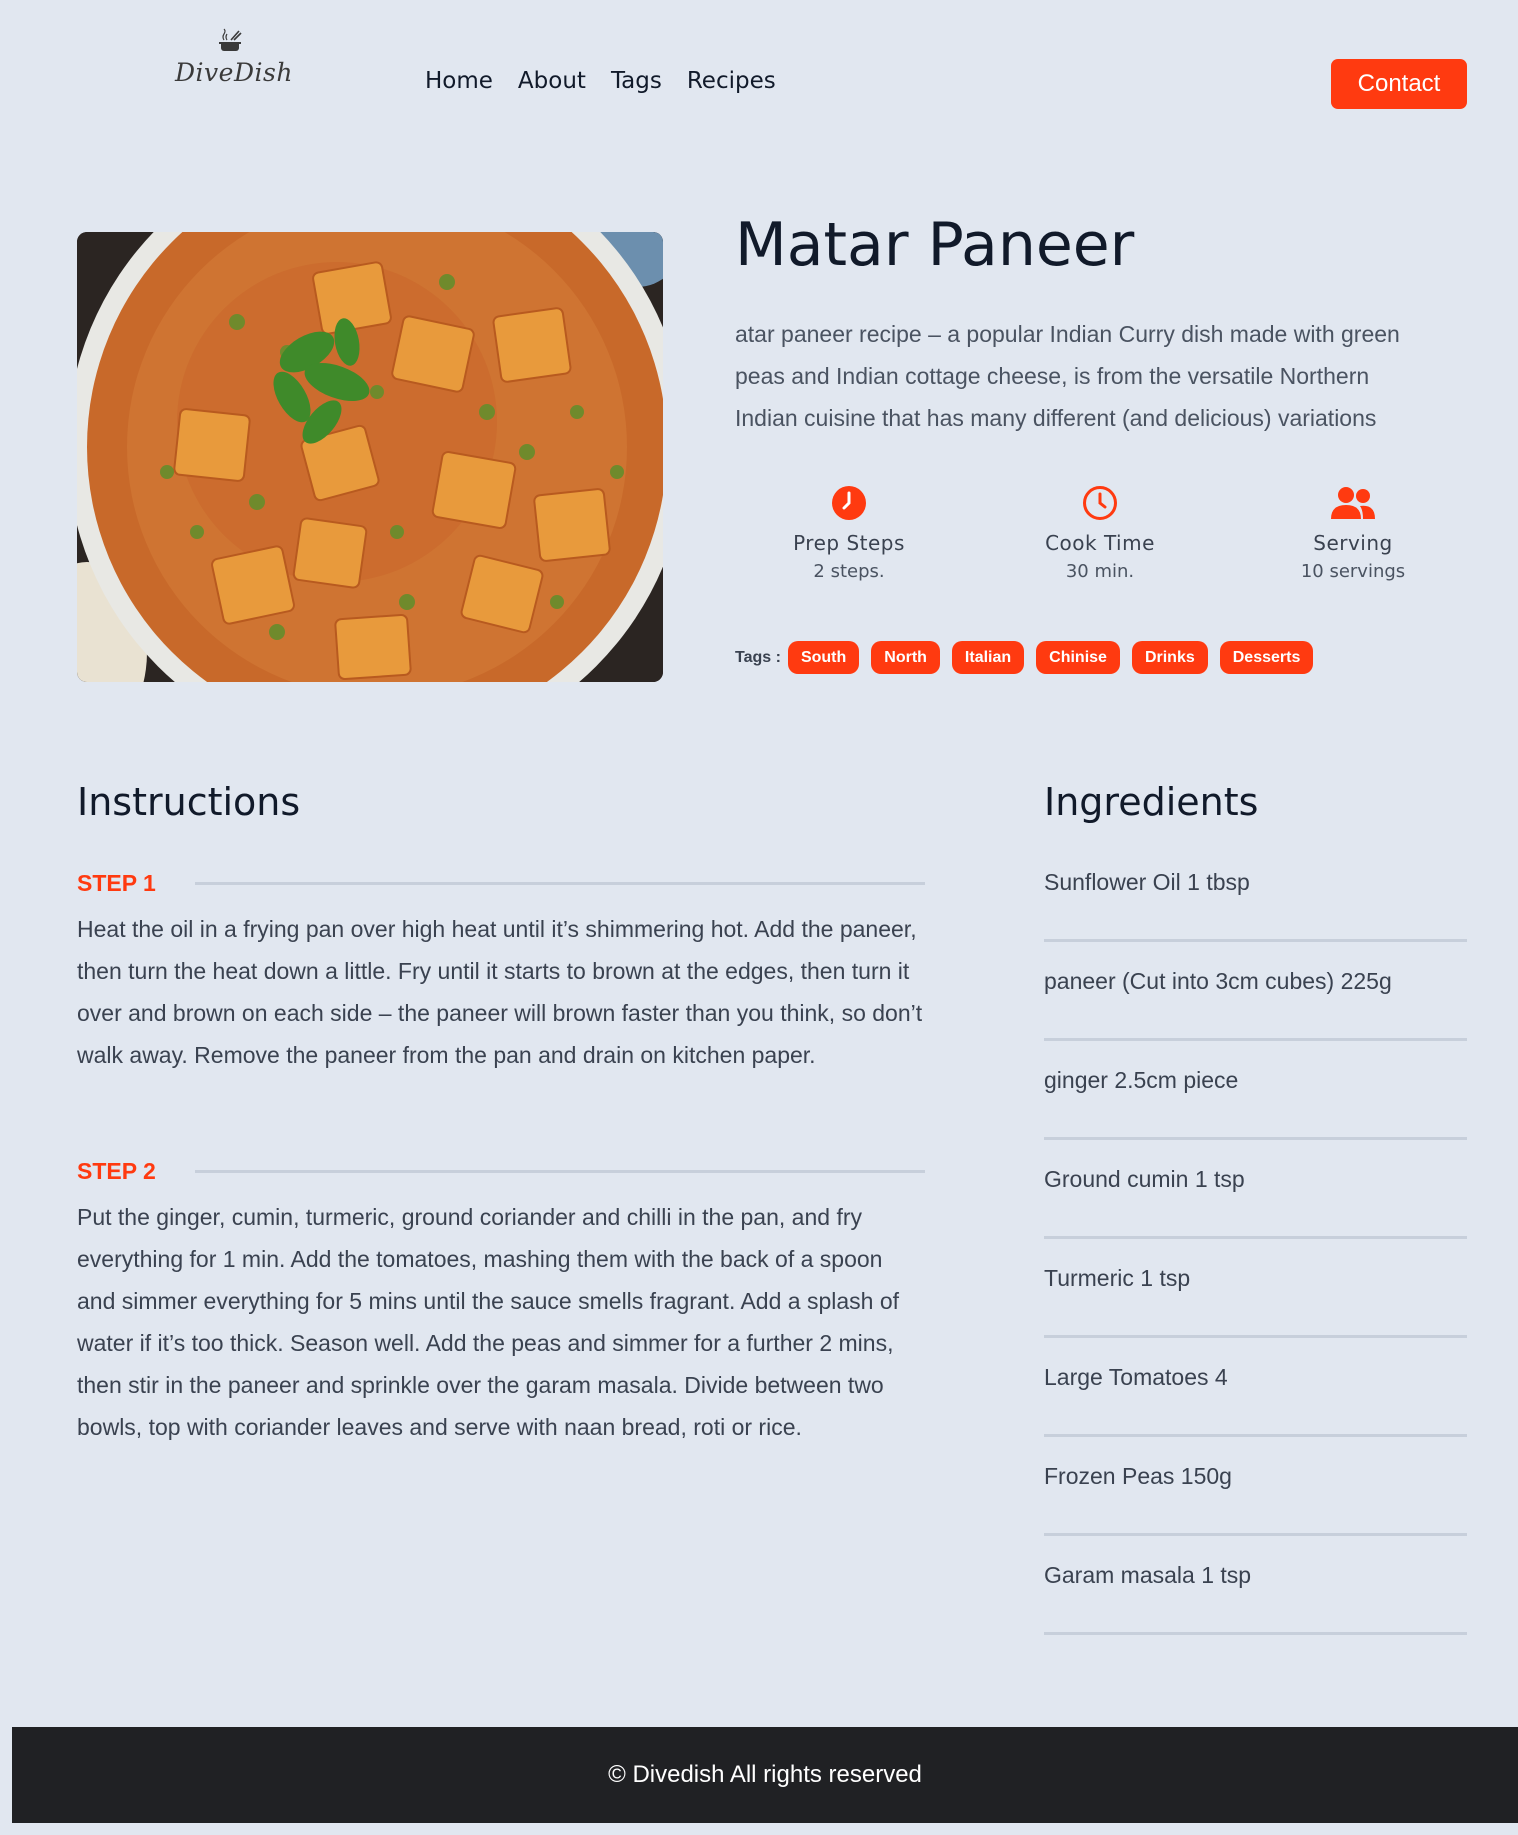 The height and width of the screenshot is (1835, 1518). What do you see at coordinates (636, 81) in the screenshot?
I see `nav-tags: Tags` at bounding box center [636, 81].